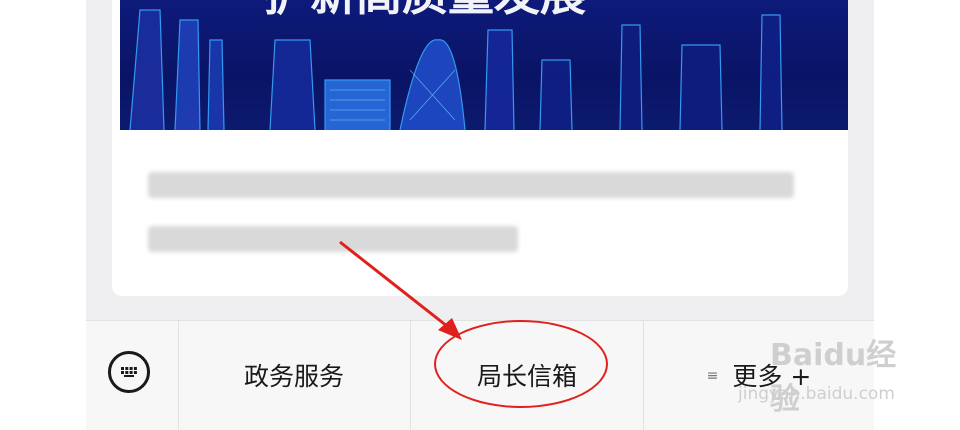 This screenshot has height=430, width=960. I want to click on annotation-circle, so click(521, 364).